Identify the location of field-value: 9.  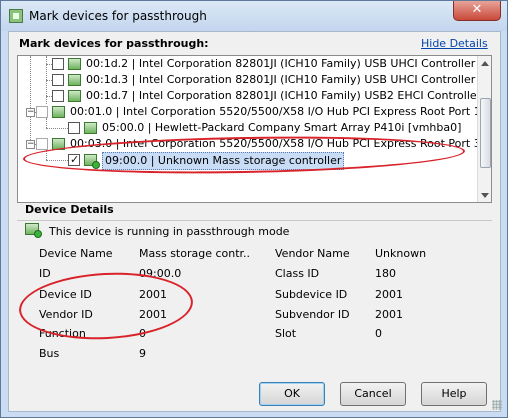
(142, 353).